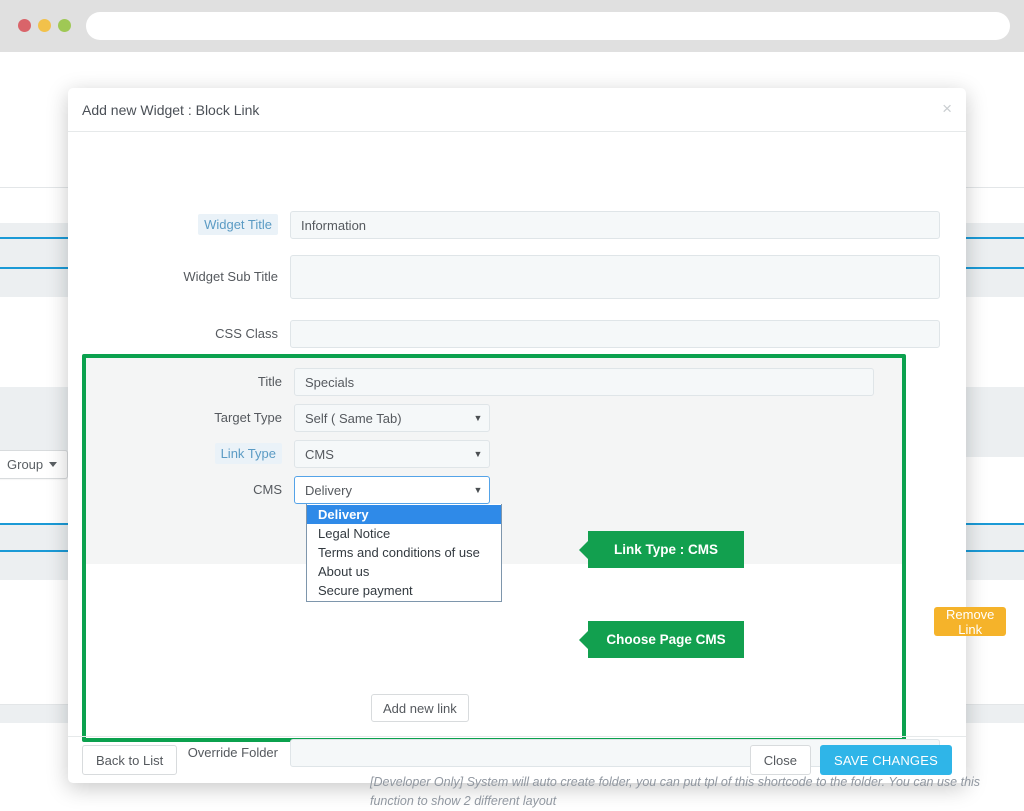 This screenshot has height=811, width=1024. Describe the element at coordinates (404, 514) in the screenshot. I see `cms-option: Delivery` at that location.